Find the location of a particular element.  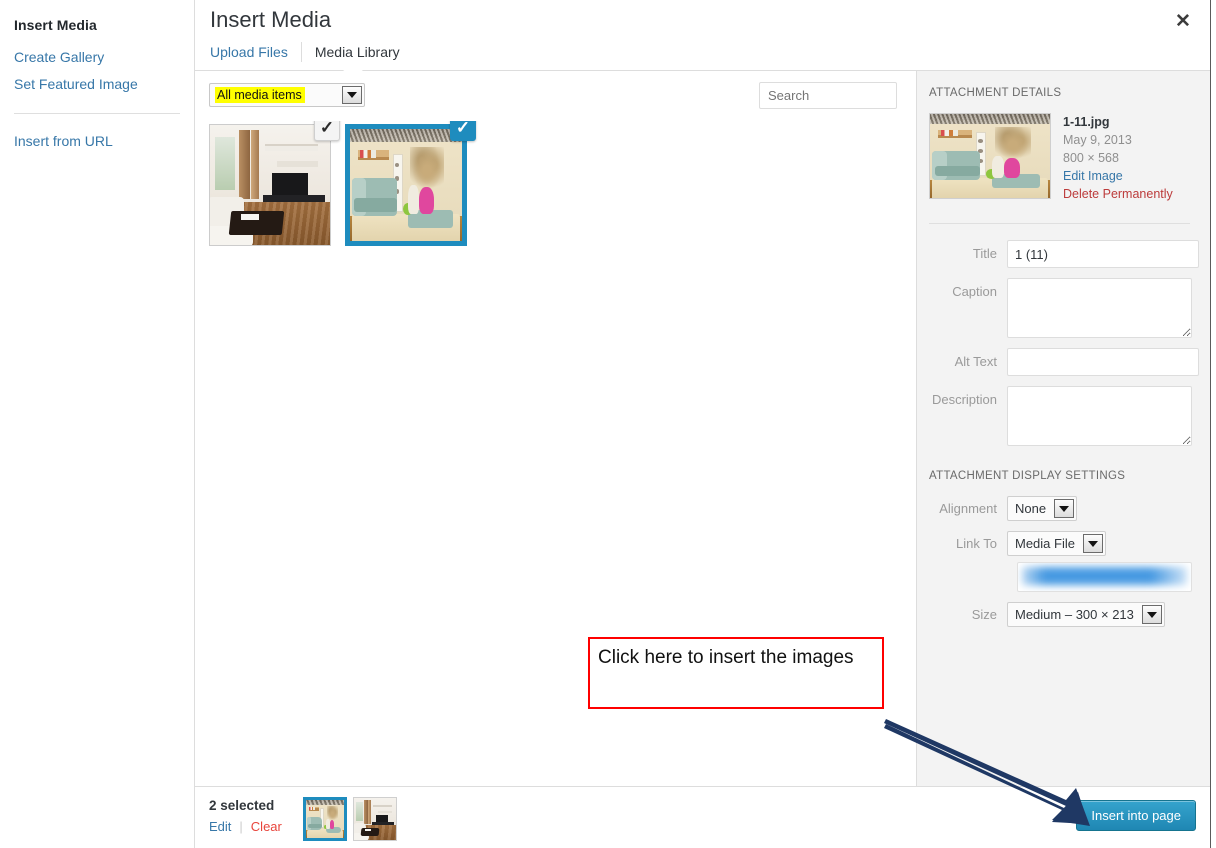

panel-divider is located at coordinates (1059, 223).